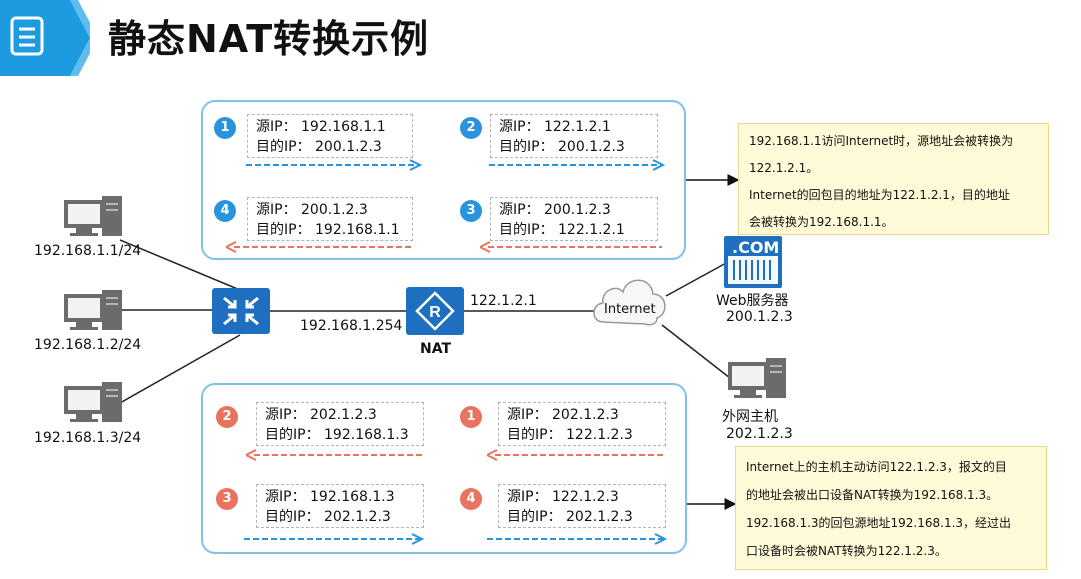  Describe the element at coordinates (337, 435) in the screenshot. I see `packet-dst: 目的IP： 192.168.1.3` at that location.